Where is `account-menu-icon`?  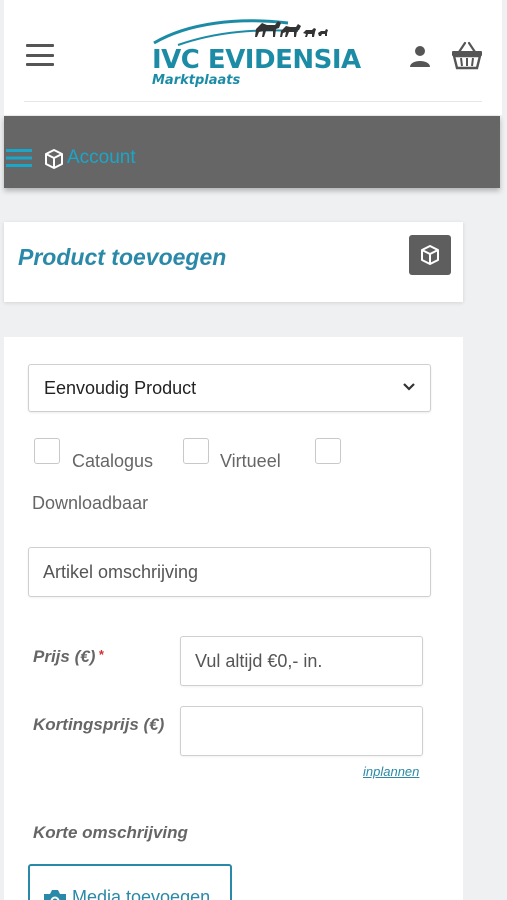 account-menu-icon is located at coordinates (19, 158).